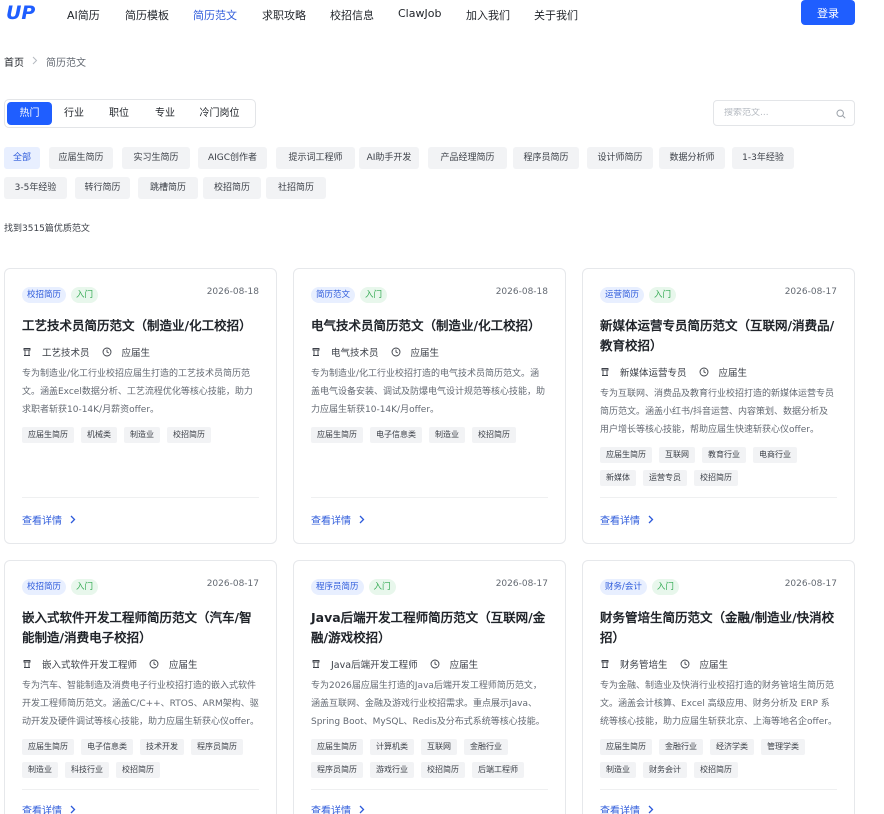 The width and height of the screenshot is (884, 814). What do you see at coordinates (83, 15) in the screenshot?
I see `nav-item: AI简历` at bounding box center [83, 15].